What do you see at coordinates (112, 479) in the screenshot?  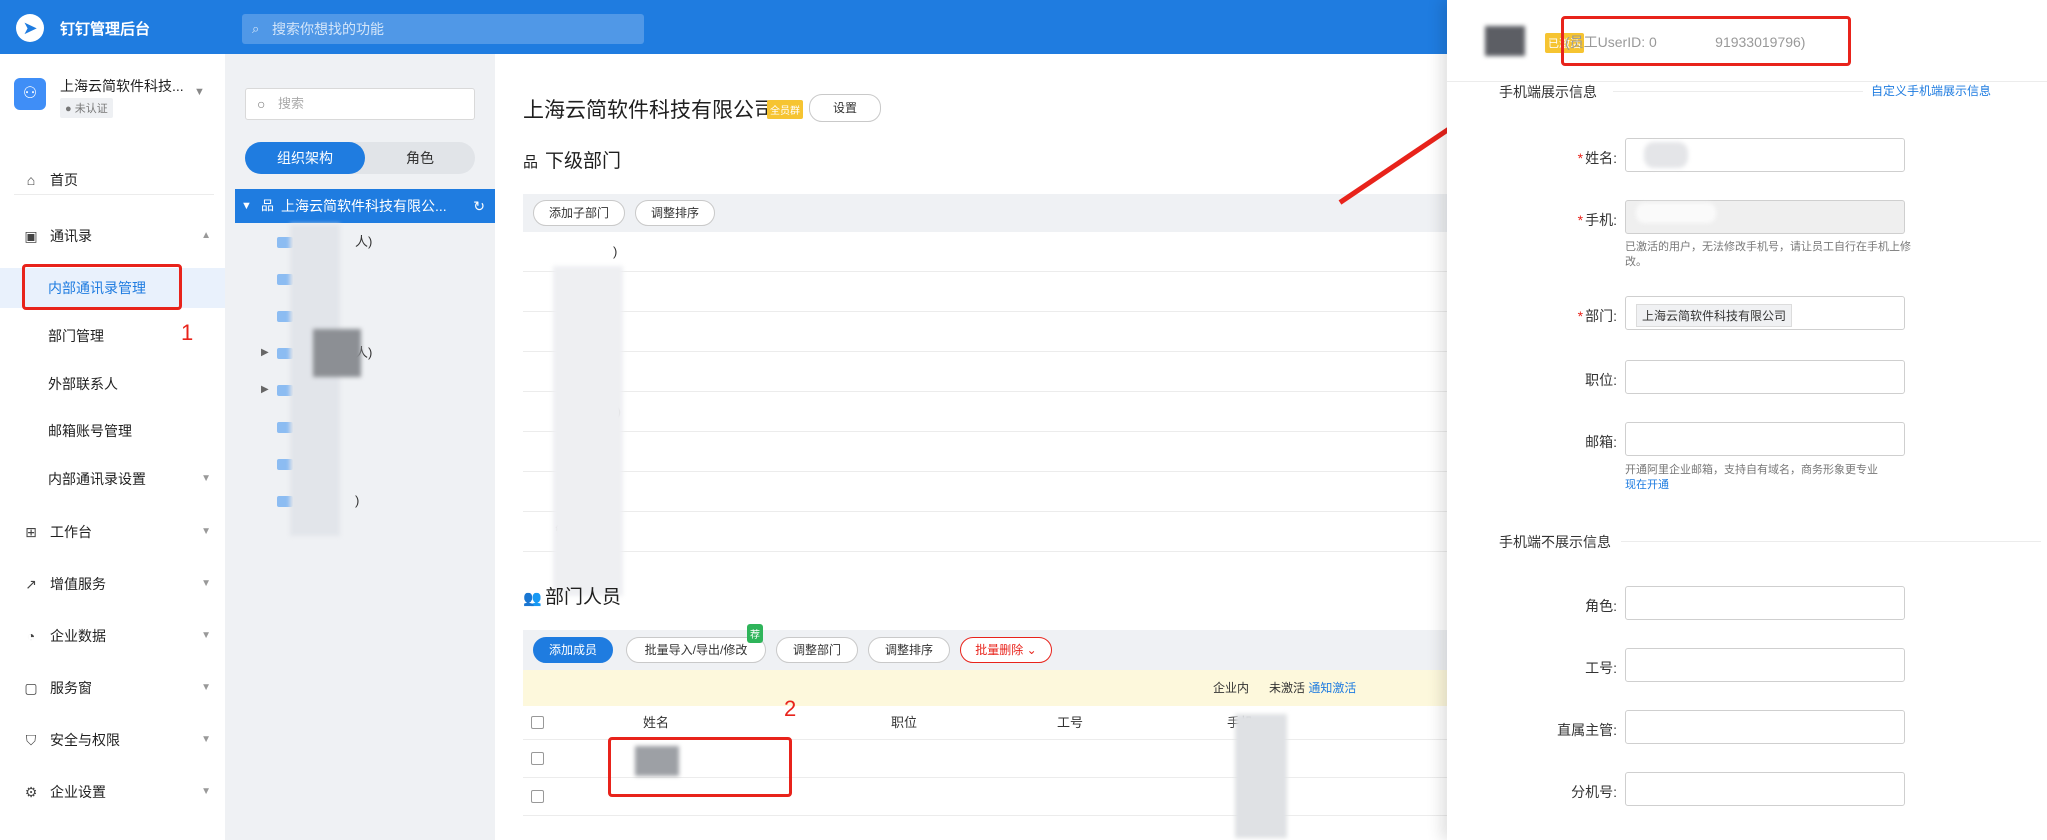 I see `nav-contacts-settings: 内部通讯录设置 ▼` at bounding box center [112, 479].